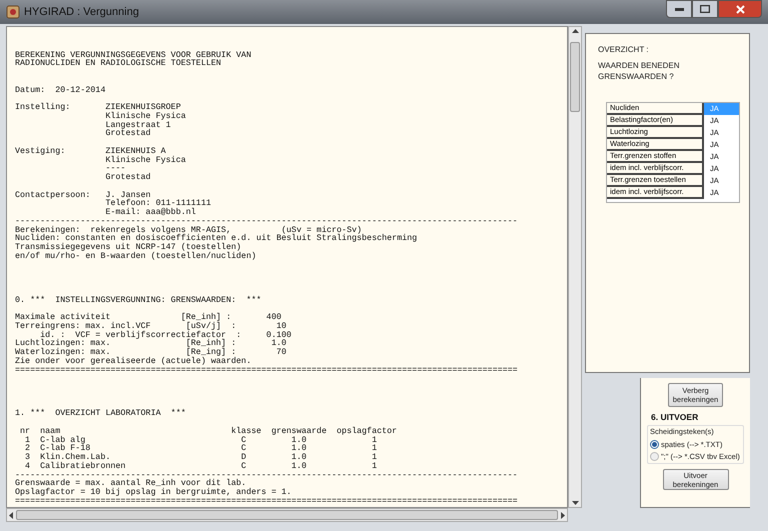 The image size is (768, 531). I want to click on maximize-button, so click(705, 9).